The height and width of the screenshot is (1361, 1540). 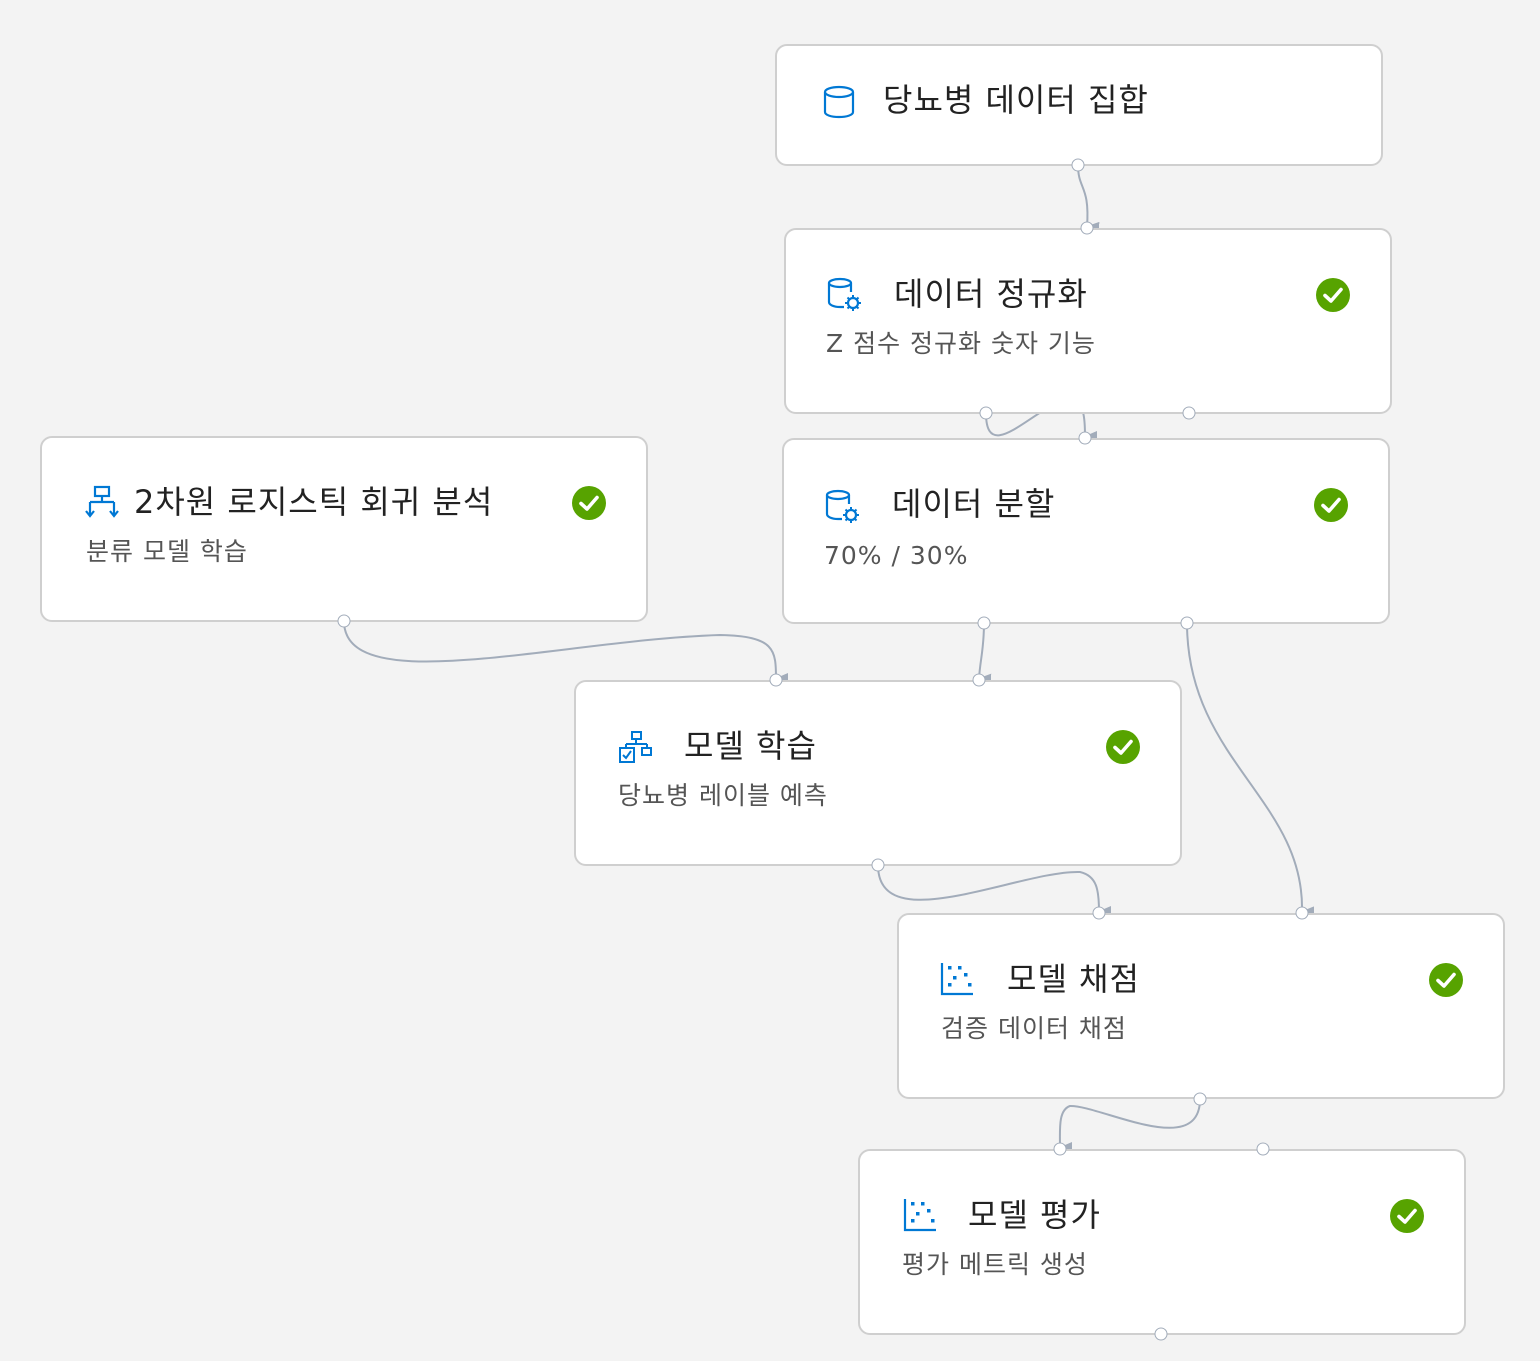 I want to click on node-subtitle: 당뇨병 레이블 예측, so click(x=723, y=795).